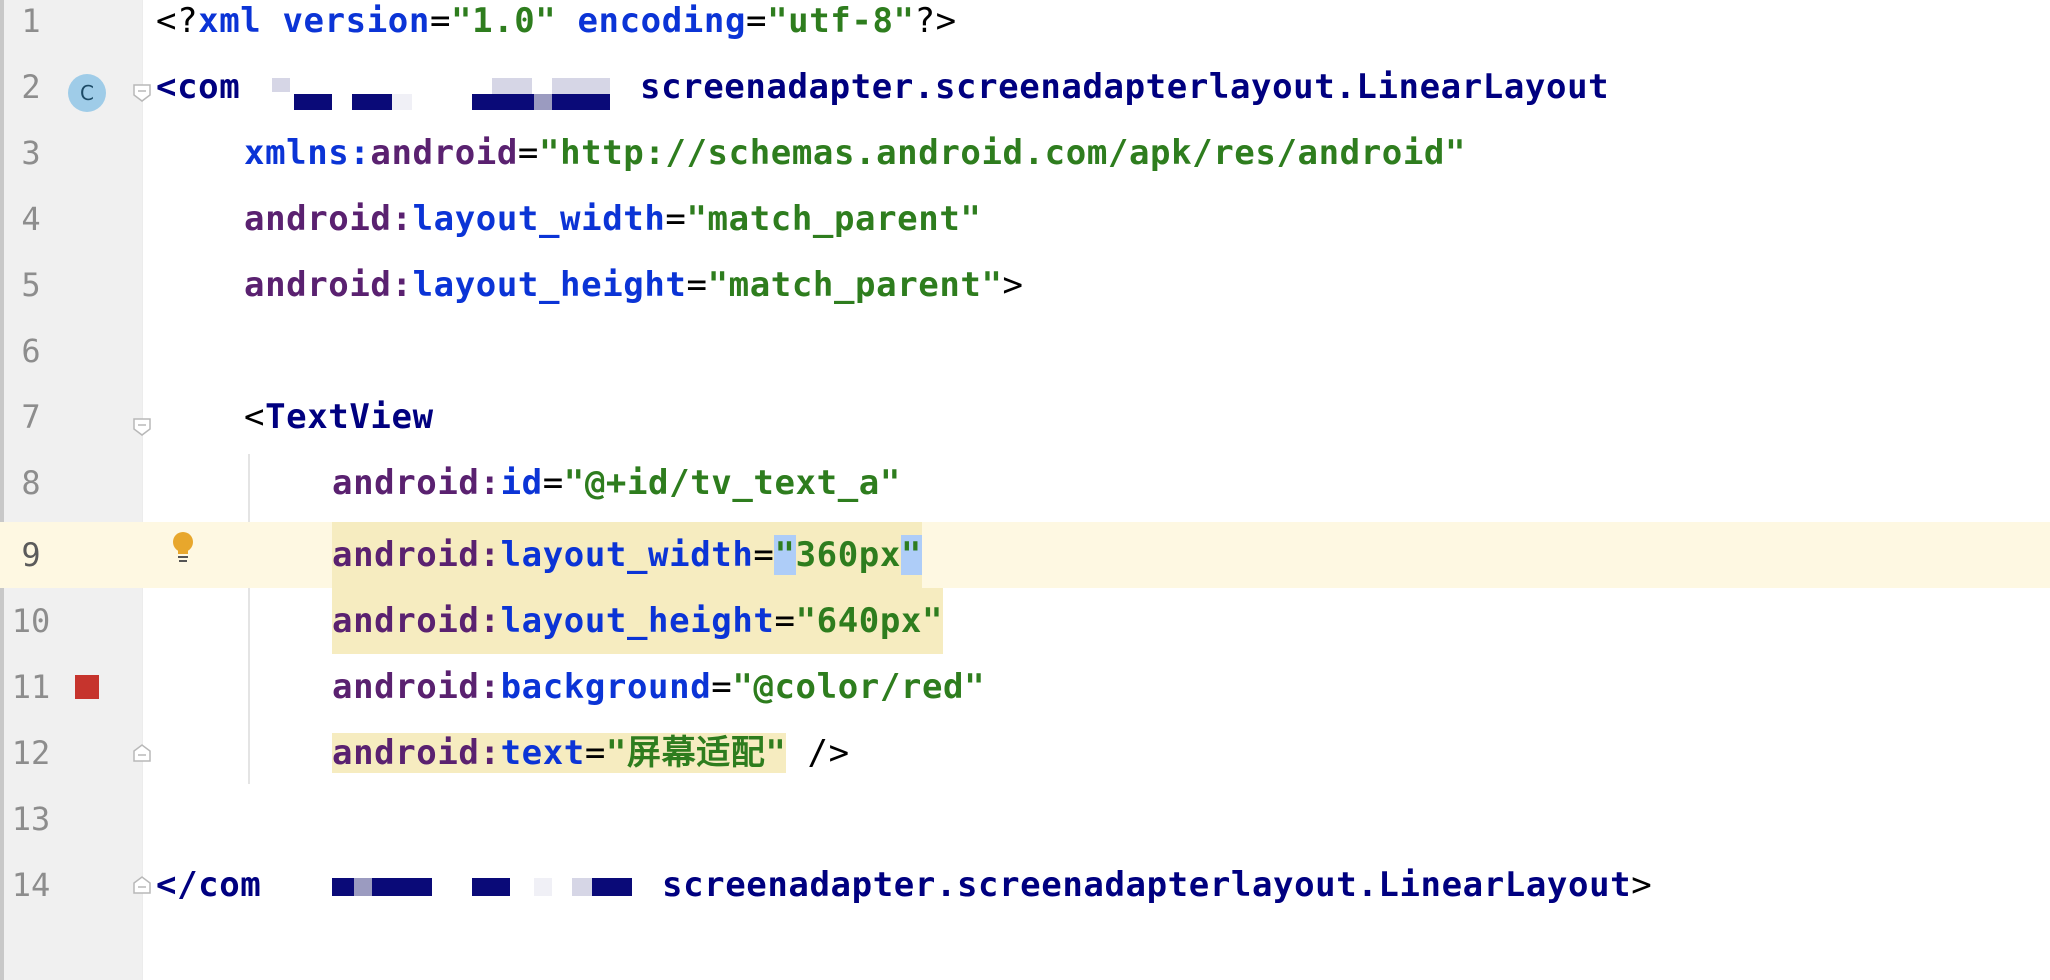  I want to click on tag-name: TextView, so click(349, 417).